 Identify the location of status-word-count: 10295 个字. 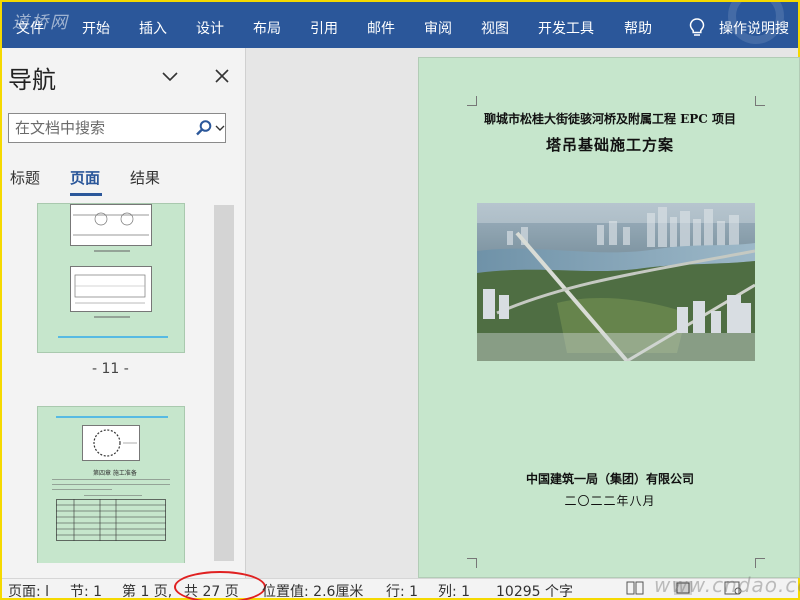
(534, 590).